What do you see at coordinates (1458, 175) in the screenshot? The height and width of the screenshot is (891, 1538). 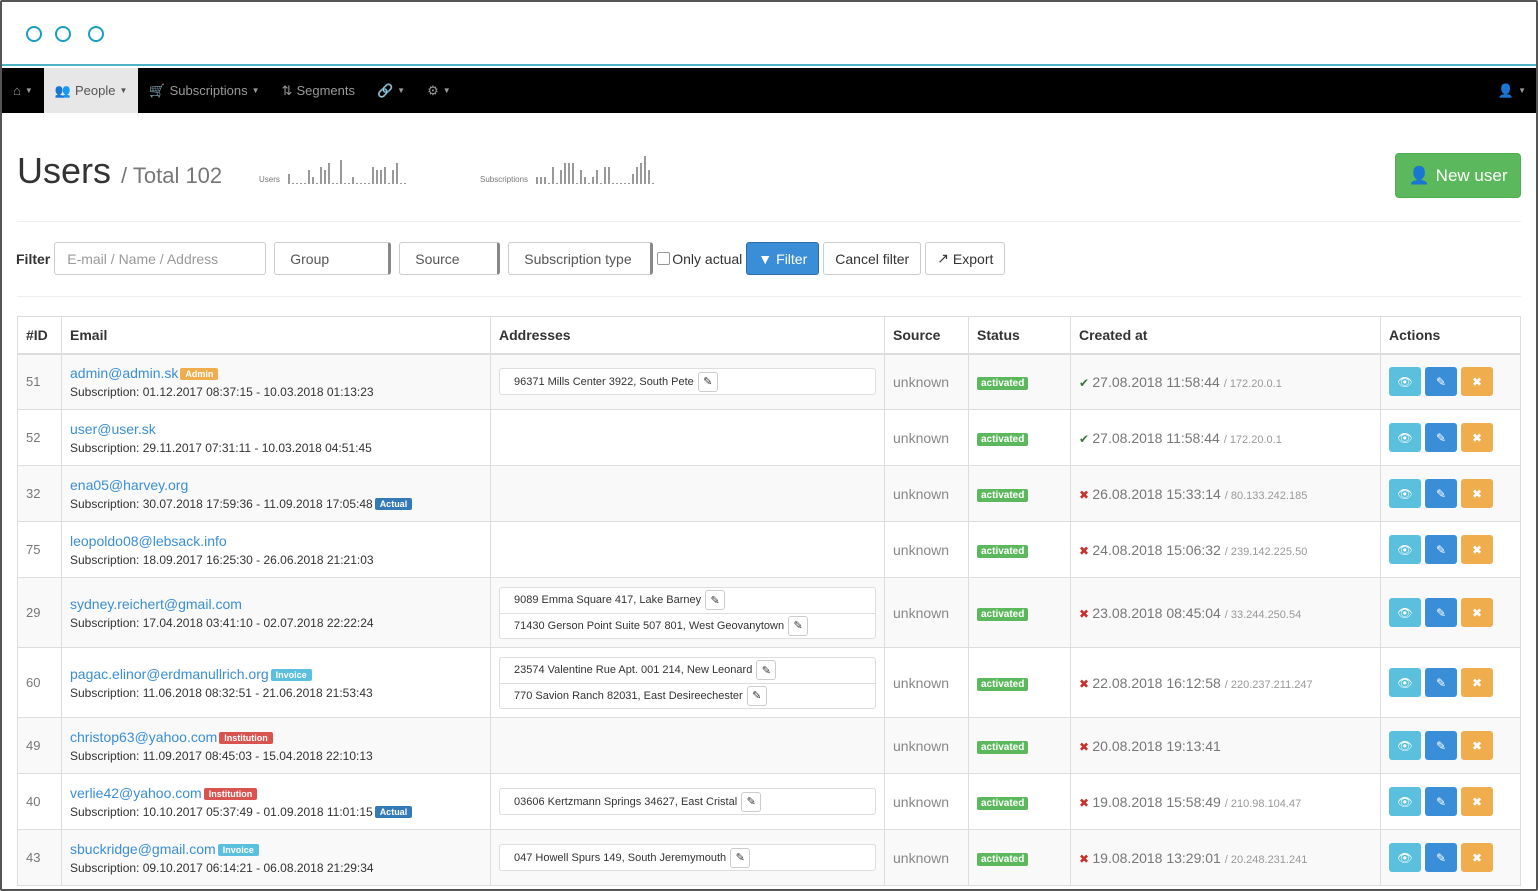 I see `new-user-button: 👤 New user` at bounding box center [1458, 175].